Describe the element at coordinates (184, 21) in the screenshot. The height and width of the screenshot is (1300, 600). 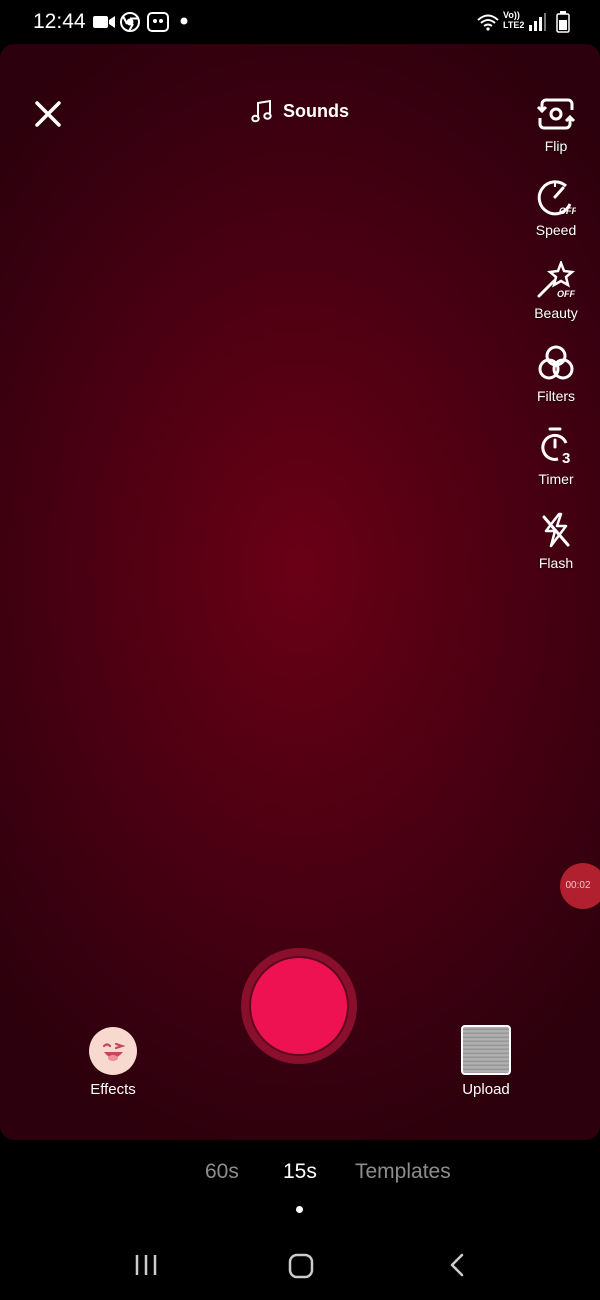
I see `notification-dot-icon` at that location.